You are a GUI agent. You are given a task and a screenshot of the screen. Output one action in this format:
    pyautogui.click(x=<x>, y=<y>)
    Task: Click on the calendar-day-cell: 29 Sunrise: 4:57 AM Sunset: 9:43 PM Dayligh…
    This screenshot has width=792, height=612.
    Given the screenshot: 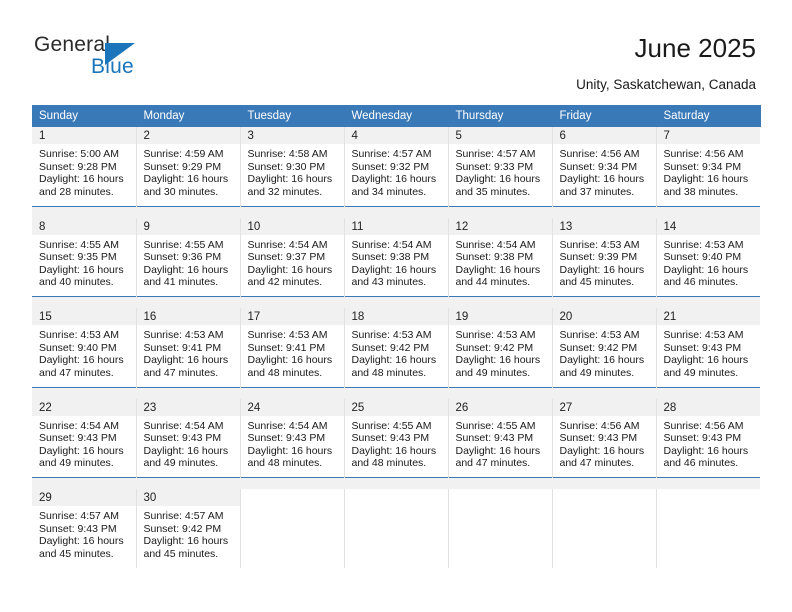 What is the action you would take?
    pyautogui.click(x=84, y=528)
    